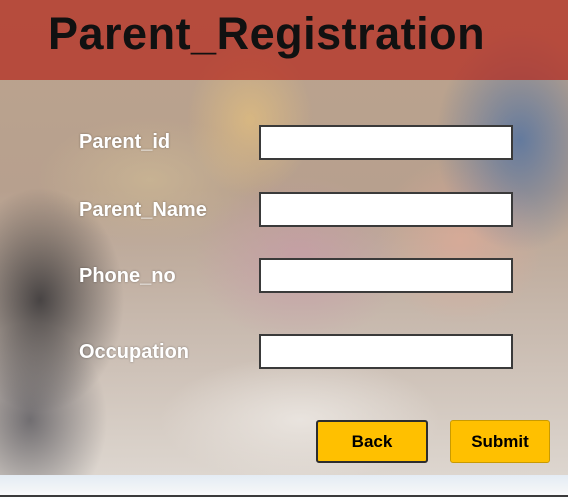 This screenshot has width=568, height=501. Describe the element at coordinates (127, 276) in the screenshot. I see `phone-no-label: Phone_no` at that location.